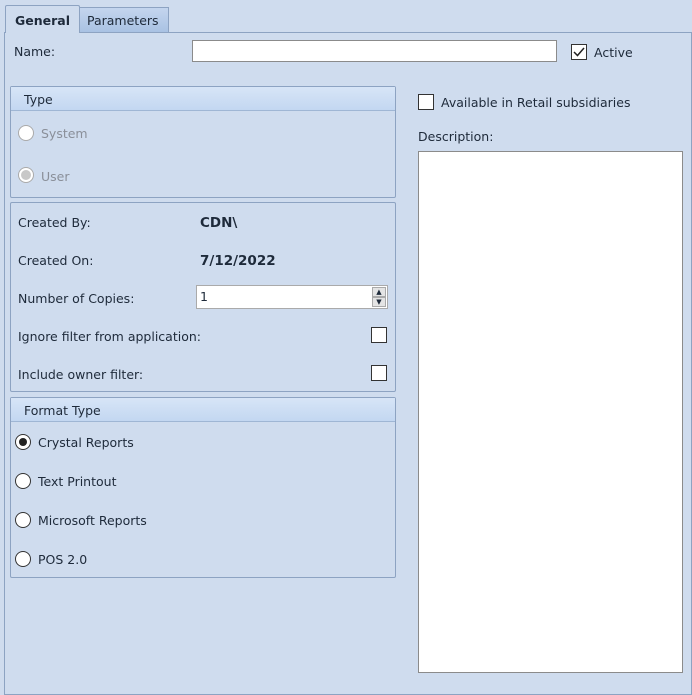 This screenshot has height=695, width=692. What do you see at coordinates (26, 175) in the screenshot?
I see `type-user-radio` at bounding box center [26, 175].